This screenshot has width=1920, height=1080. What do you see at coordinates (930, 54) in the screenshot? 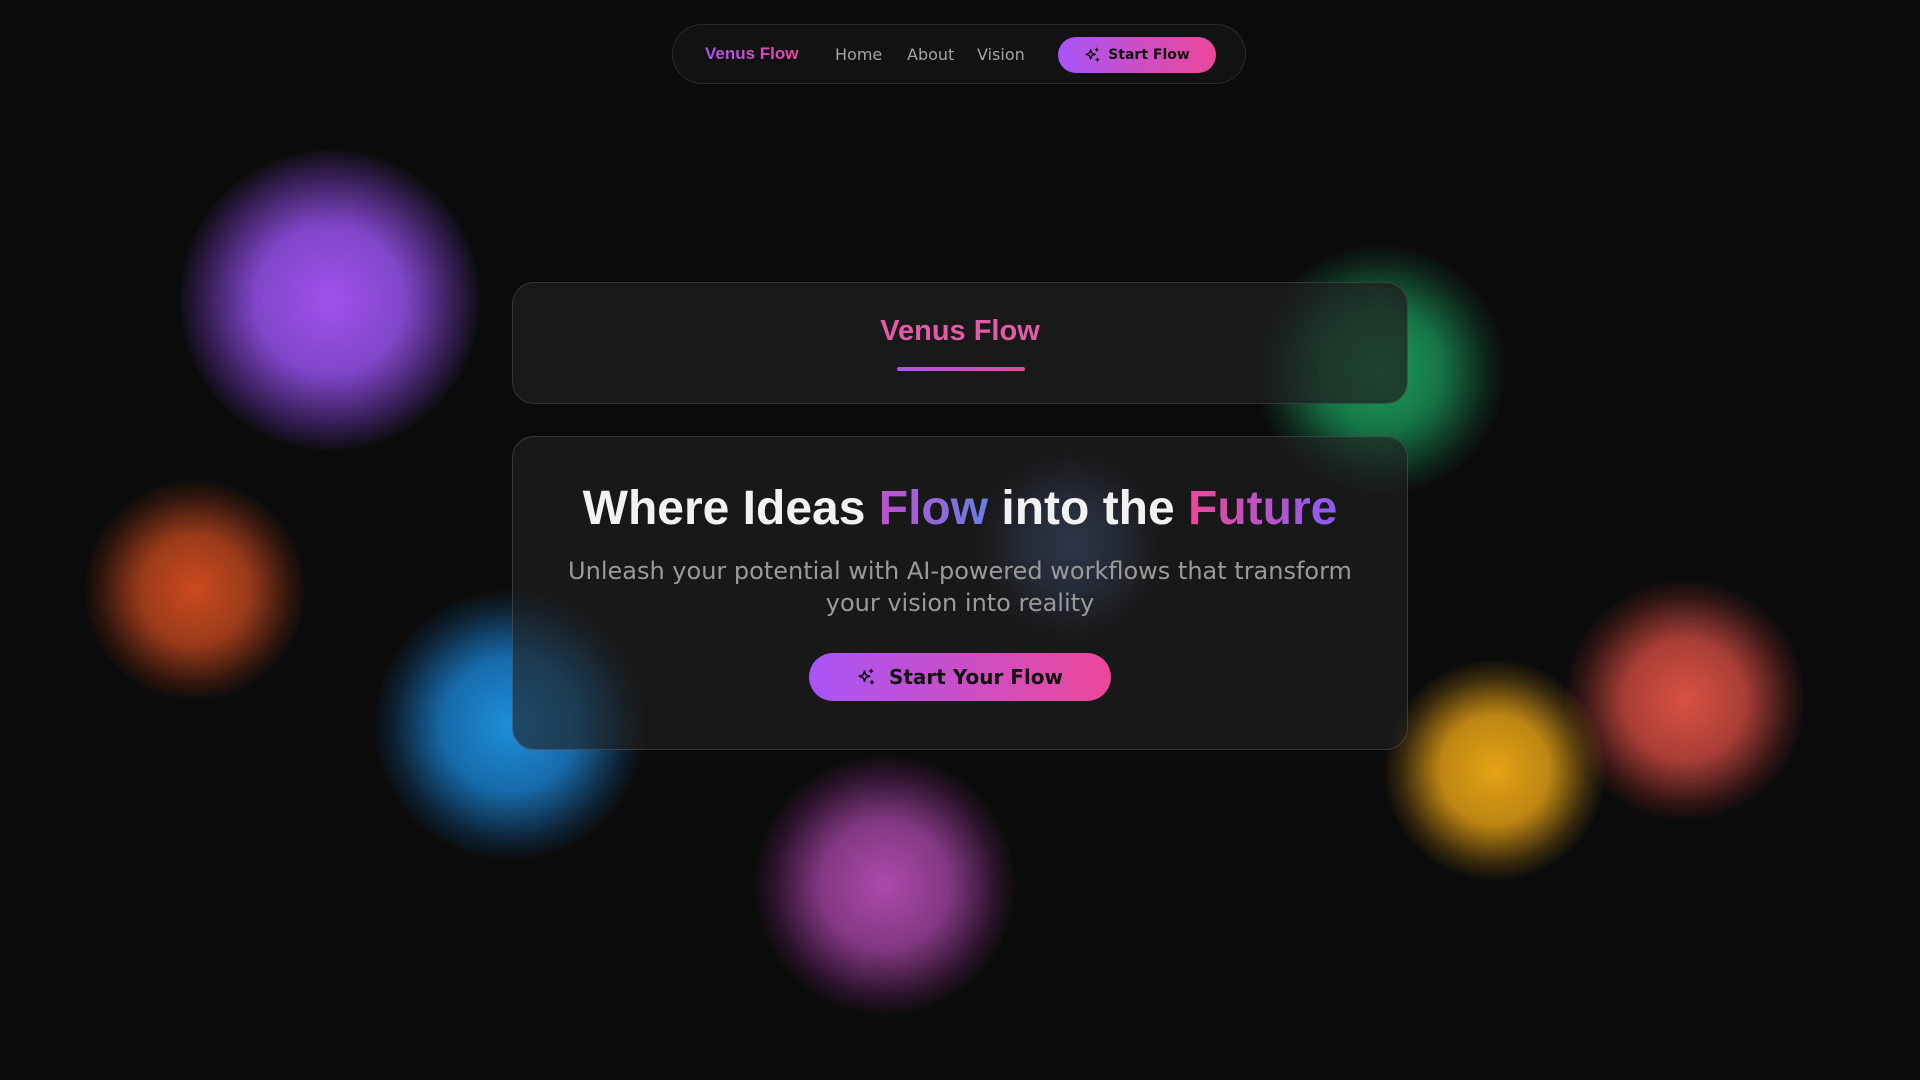
I see `nav-link-about: About` at bounding box center [930, 54].